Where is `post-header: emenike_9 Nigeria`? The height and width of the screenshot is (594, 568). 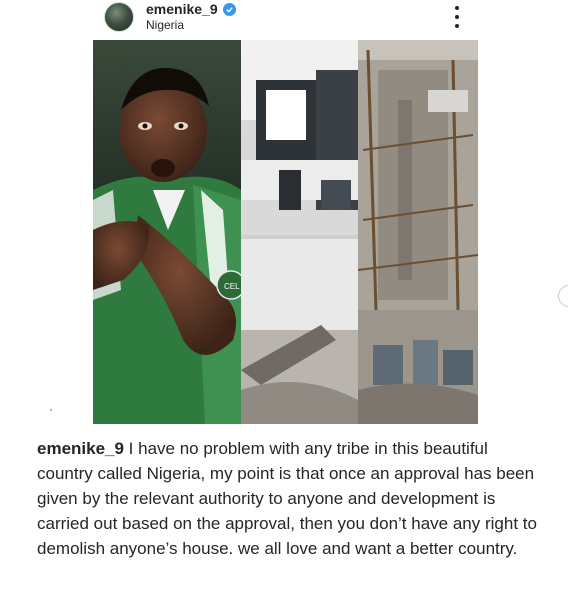
post-header: emenike_9 Nigeria is located at coordinates (284, 20).